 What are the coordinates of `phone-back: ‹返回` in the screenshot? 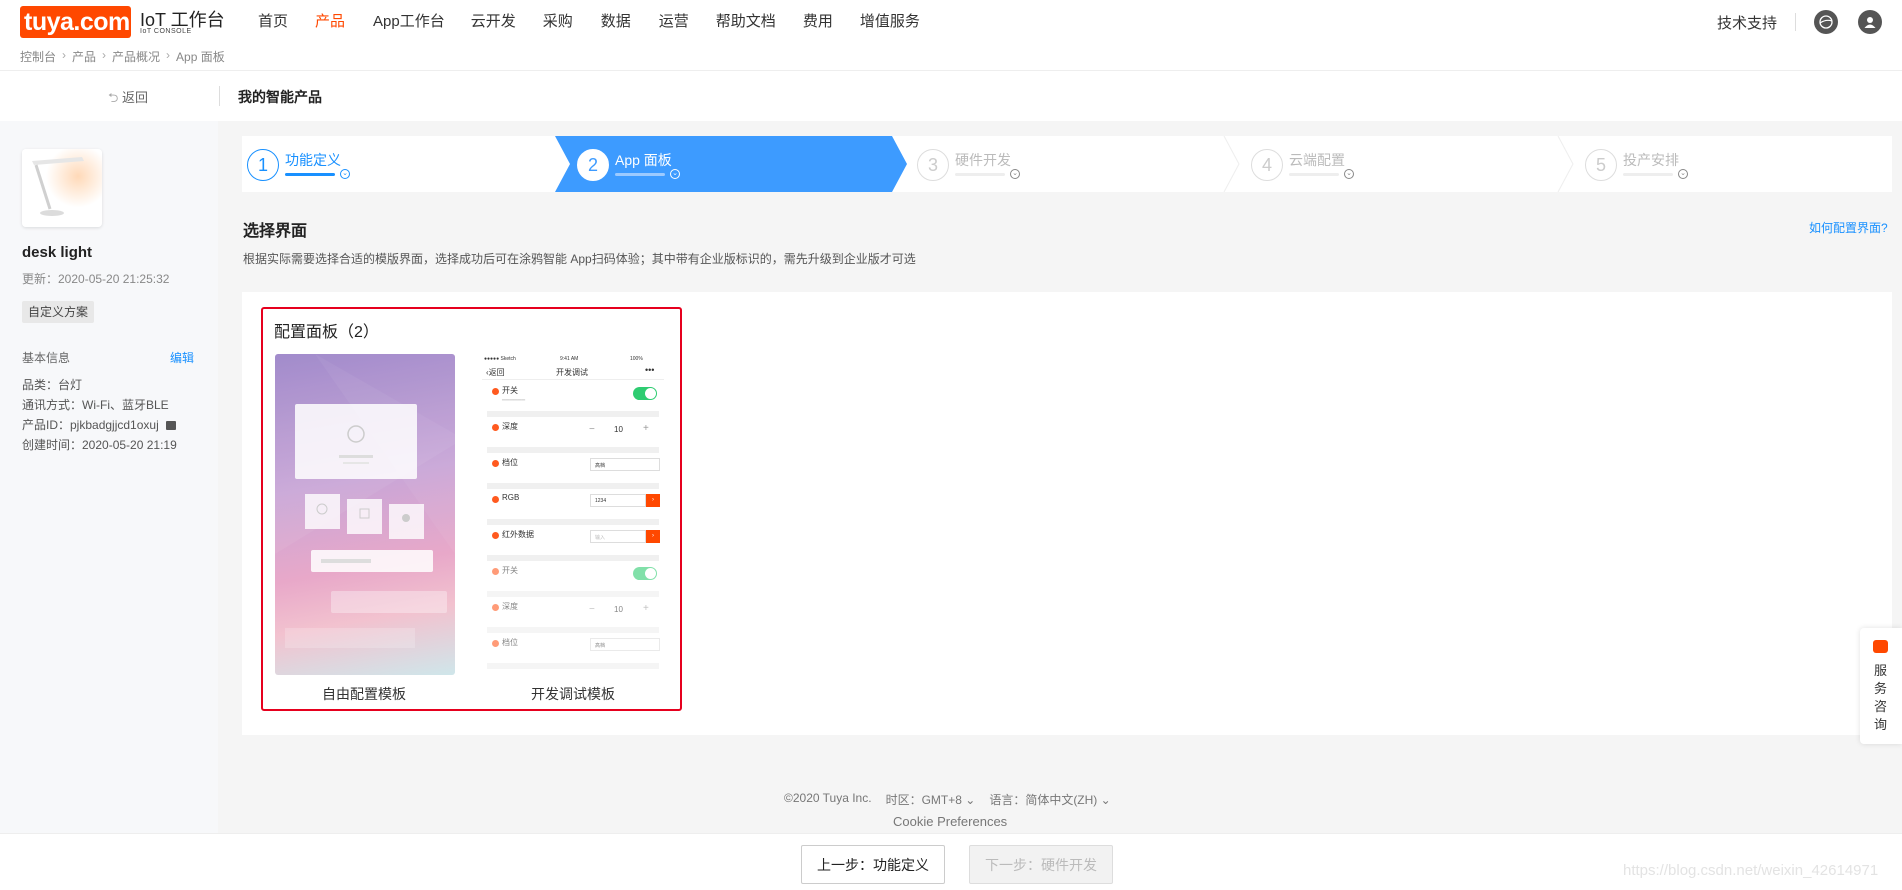 It's located at (495, 372).